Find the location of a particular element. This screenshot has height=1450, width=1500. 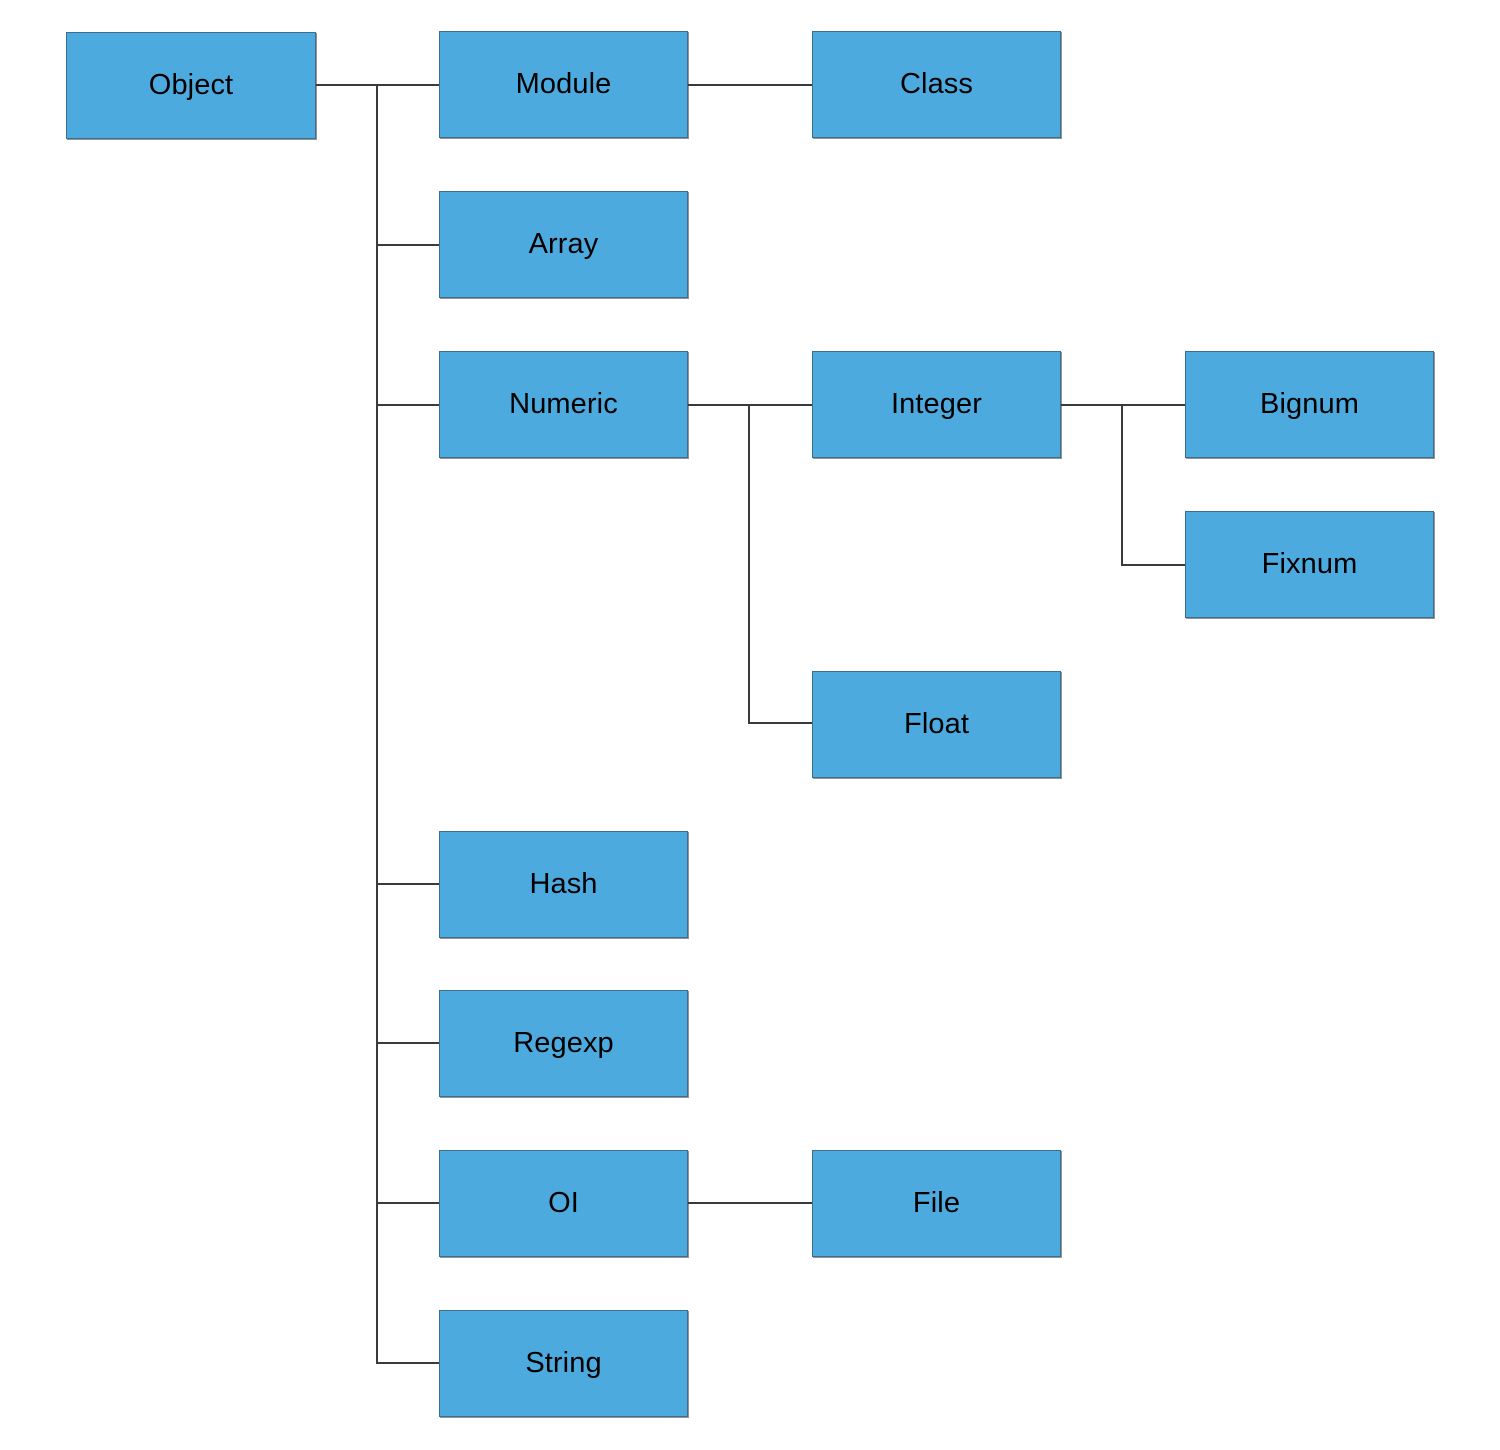

node-regexp: Regexp is located at coordinates (563, 1043).